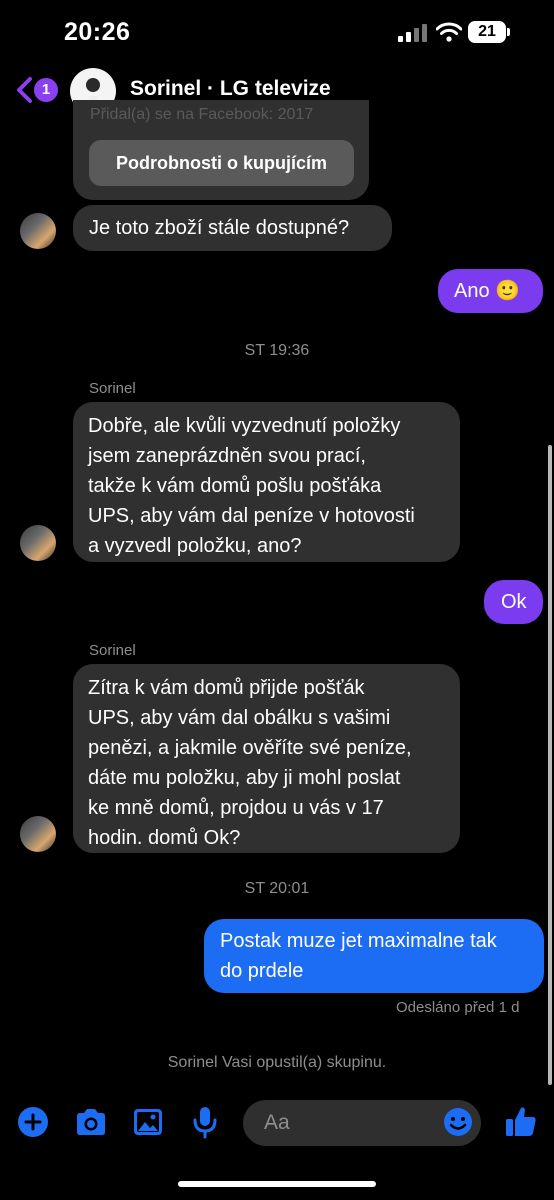 This screenshot has height=1200, width=554. Describe the element at coordinates (521, 1121) in the screenshot. I see `thumbs-up-icon` at that location.